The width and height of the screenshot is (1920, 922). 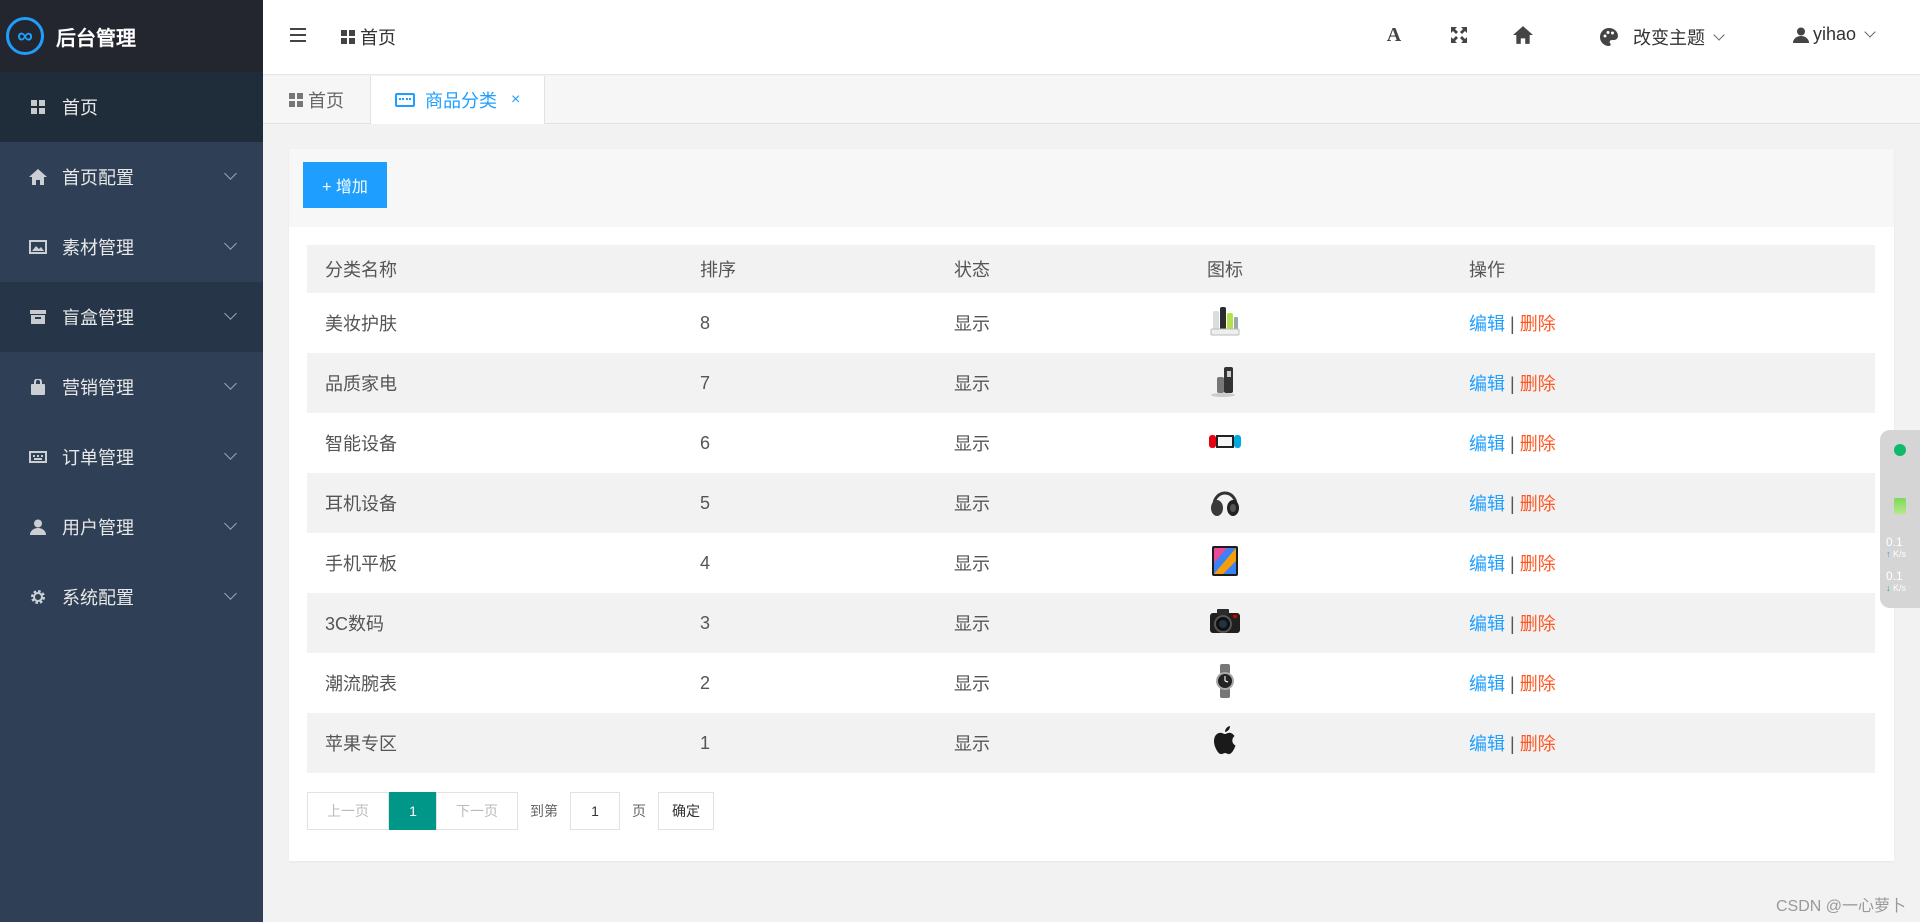 I want to click on sidebar-item-system: 系统配置, so click(x=131, y=597).